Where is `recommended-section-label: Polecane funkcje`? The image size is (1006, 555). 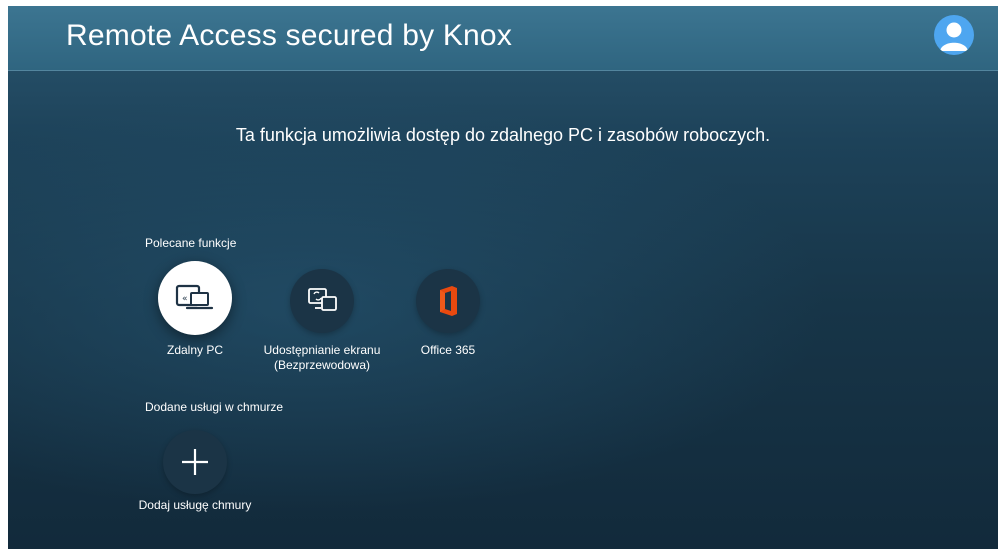
recommended-section-label: Polecane funkcje is located at coordinates (191, 243).